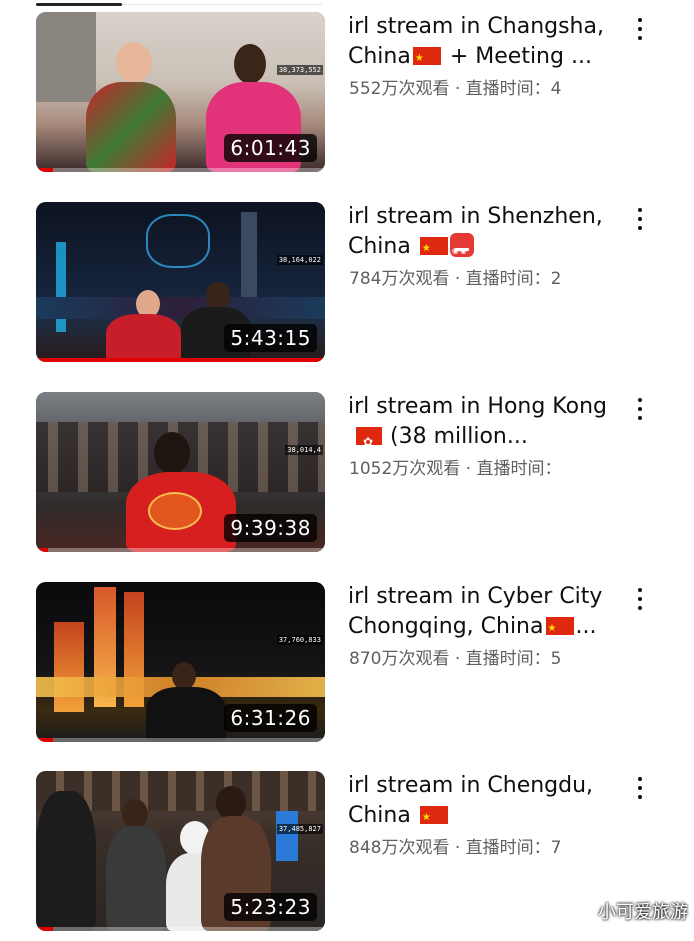 Image resolution: width=694 pixels, height=941 pixels. I want to click on video-thumbnail: 37,760,833 6:31:26, so click(180, 662).